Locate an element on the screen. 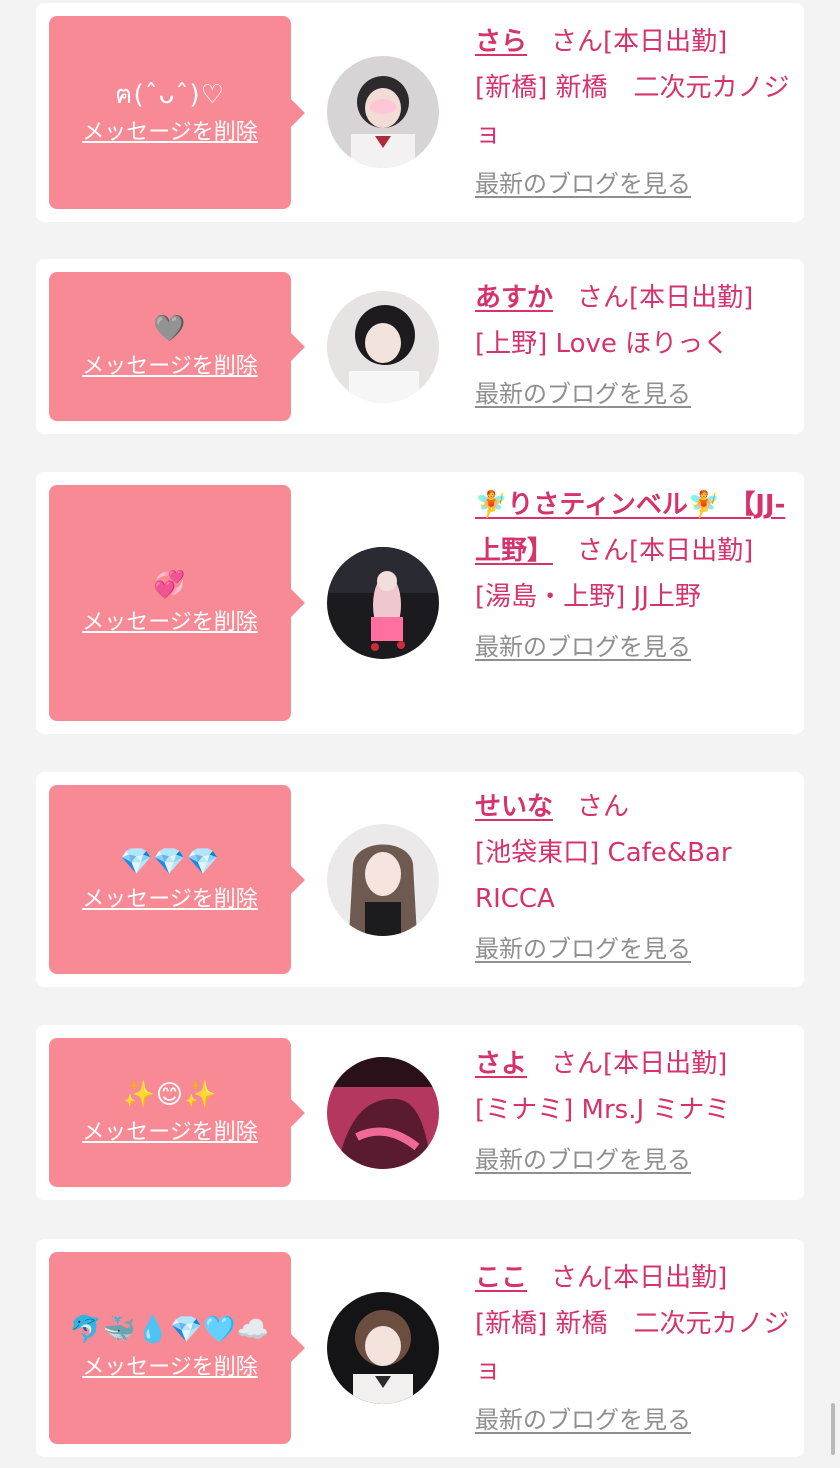  shop-label: [池袋東口] Cafe&Bar RICCA is located at coordinates (603, 876).